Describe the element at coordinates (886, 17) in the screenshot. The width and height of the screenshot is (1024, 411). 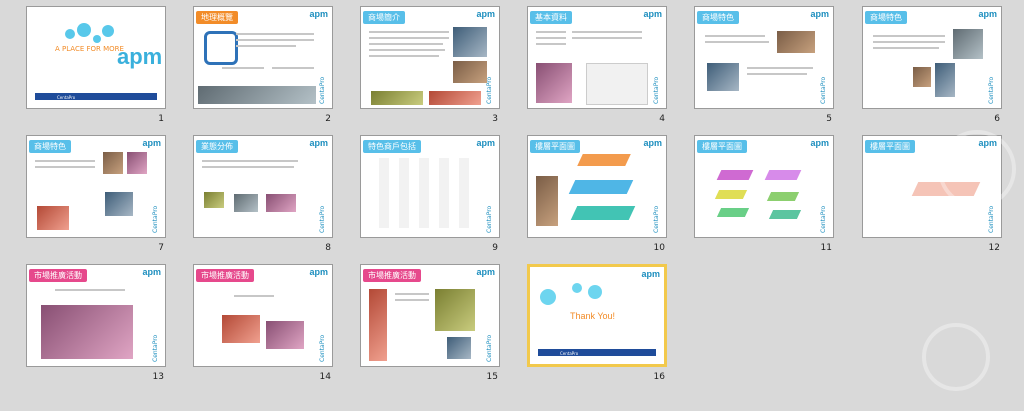
I see `slide-title: 商場特色` at that location.